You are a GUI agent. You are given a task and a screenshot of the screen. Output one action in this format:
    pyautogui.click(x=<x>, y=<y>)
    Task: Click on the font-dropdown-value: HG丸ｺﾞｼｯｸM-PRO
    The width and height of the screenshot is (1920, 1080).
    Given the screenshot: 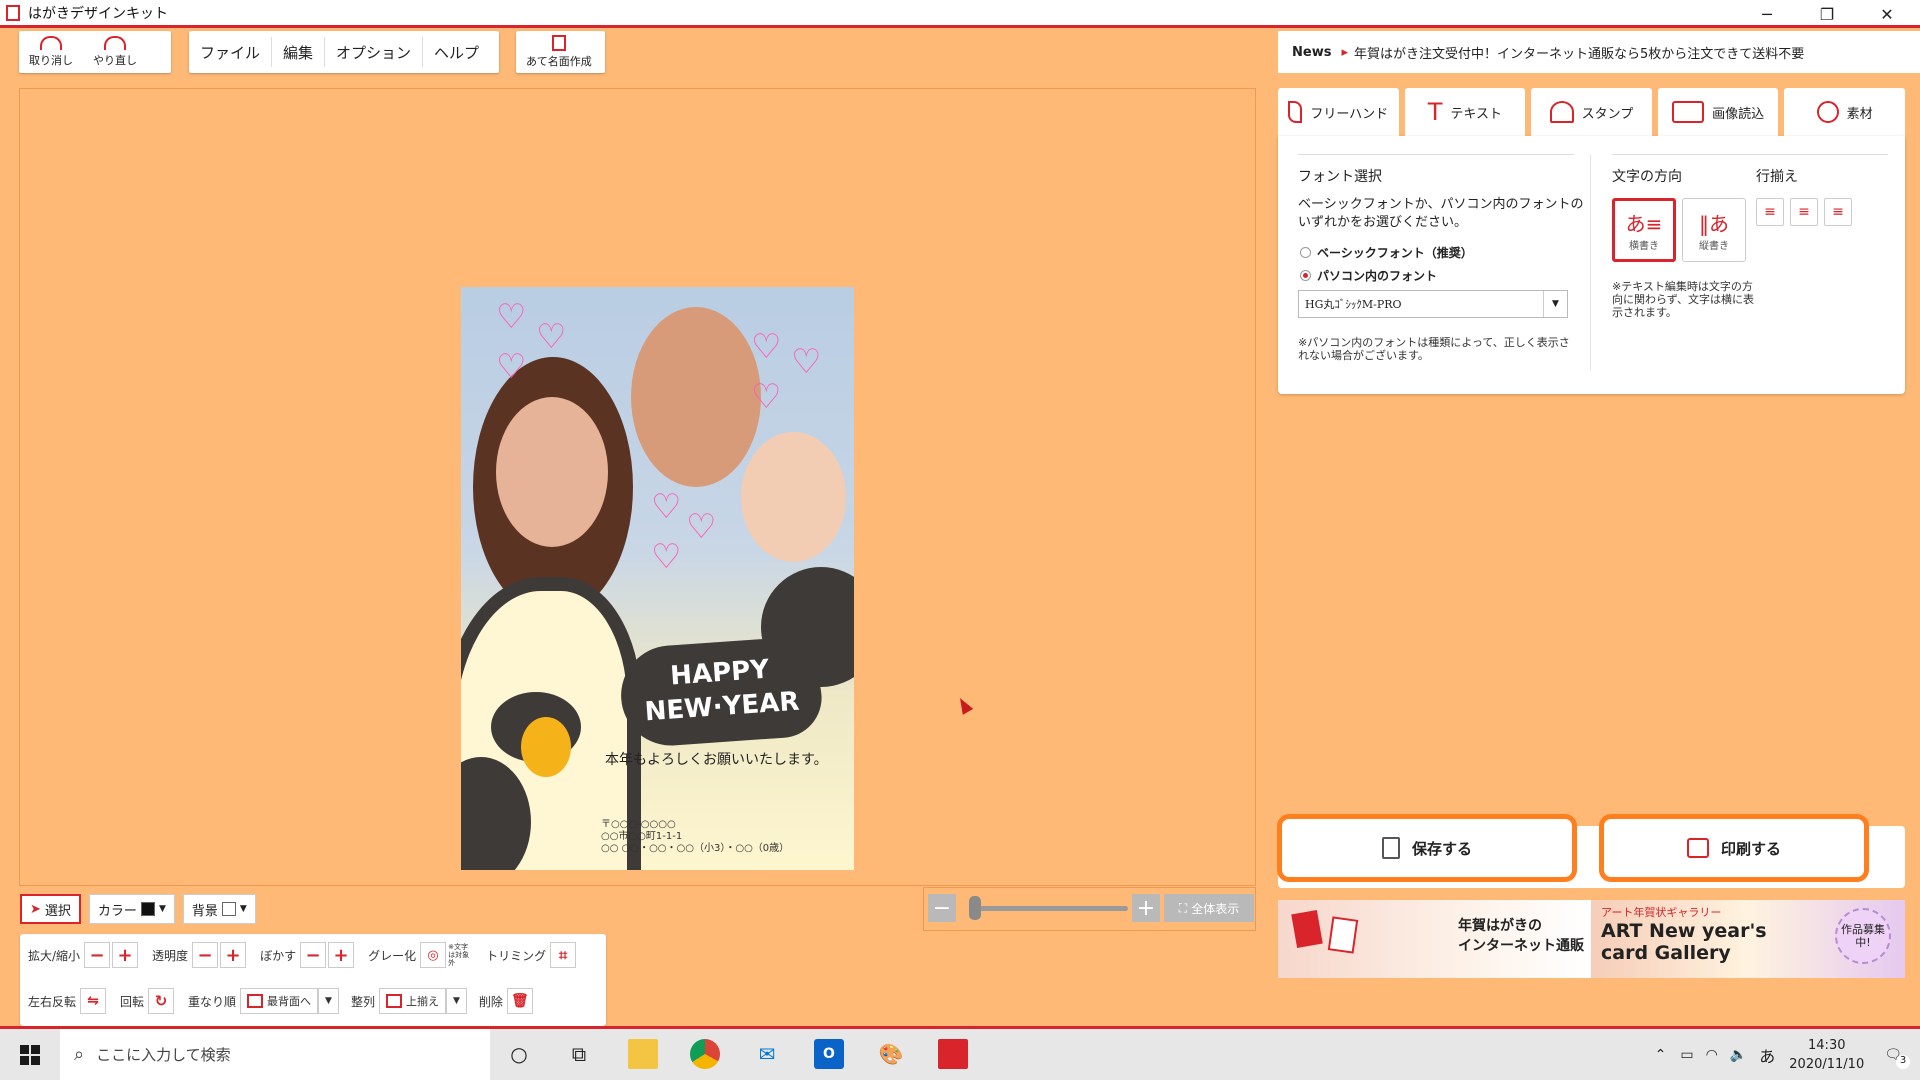 What is the action you would take?
    pyautogui.click(x=1353, y=304)
    